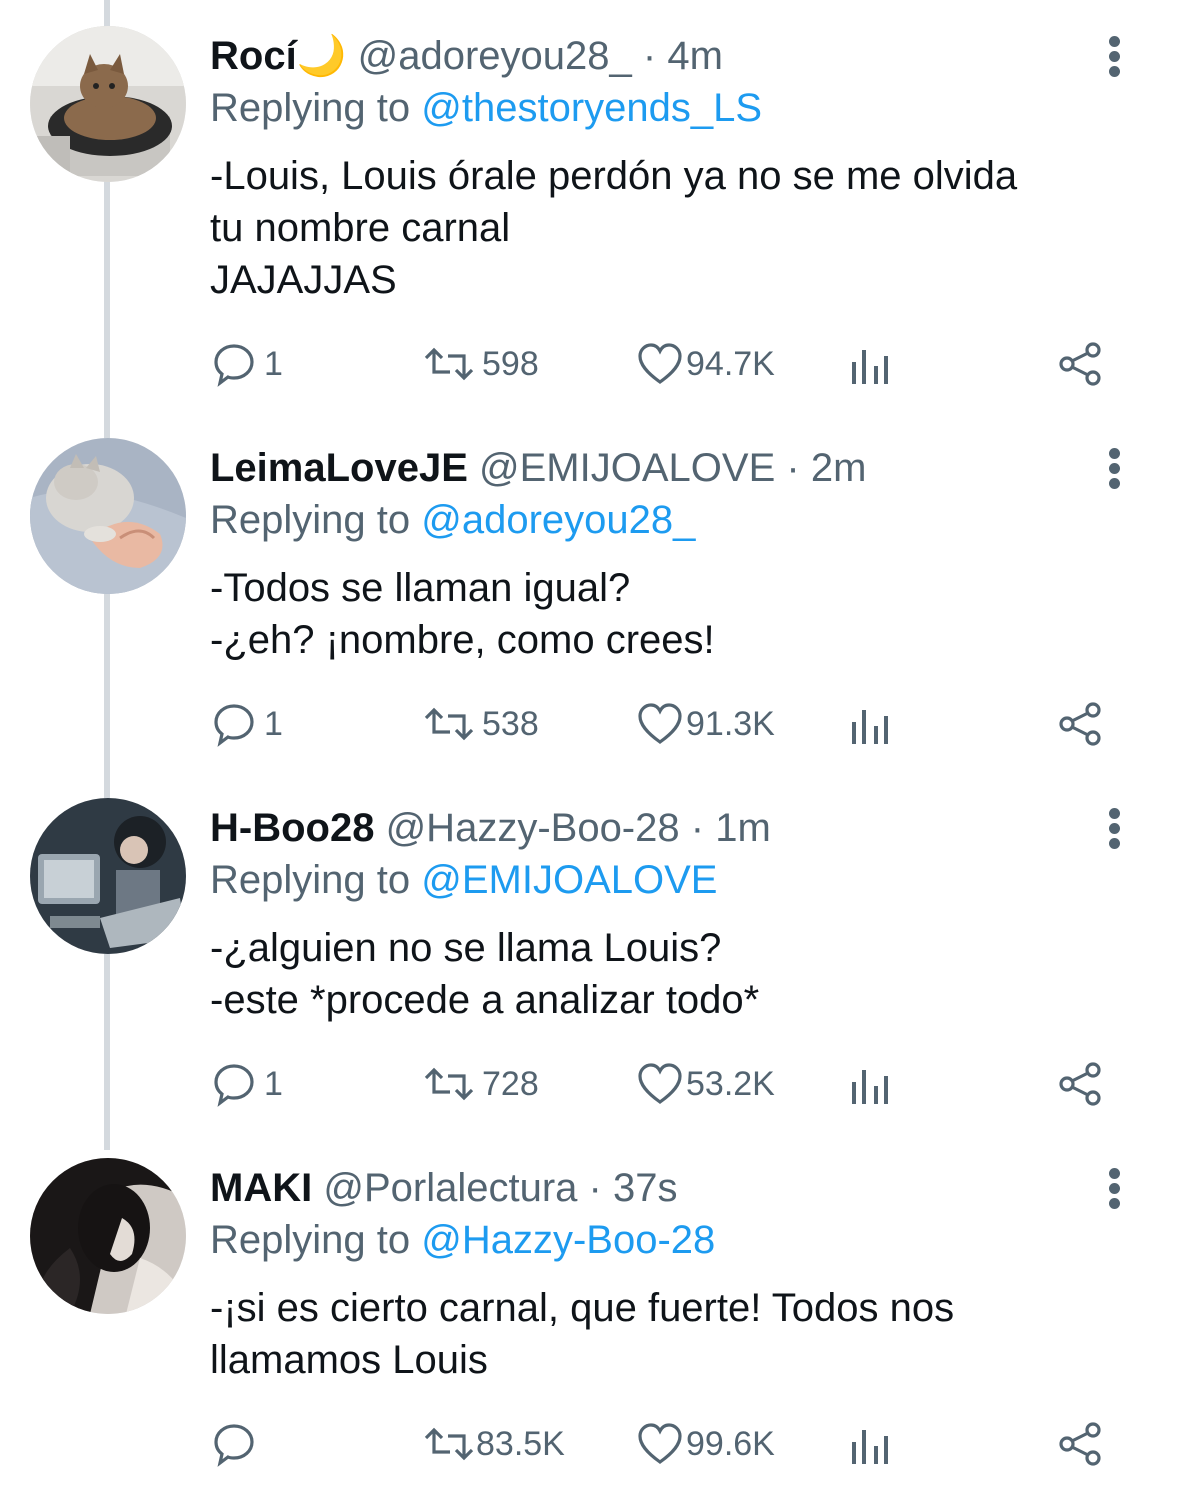 The width and height of the screenshot is (1179, 1495). I want to click on replying-to: Replying to @thestoryends_LS, so click(486, 108).